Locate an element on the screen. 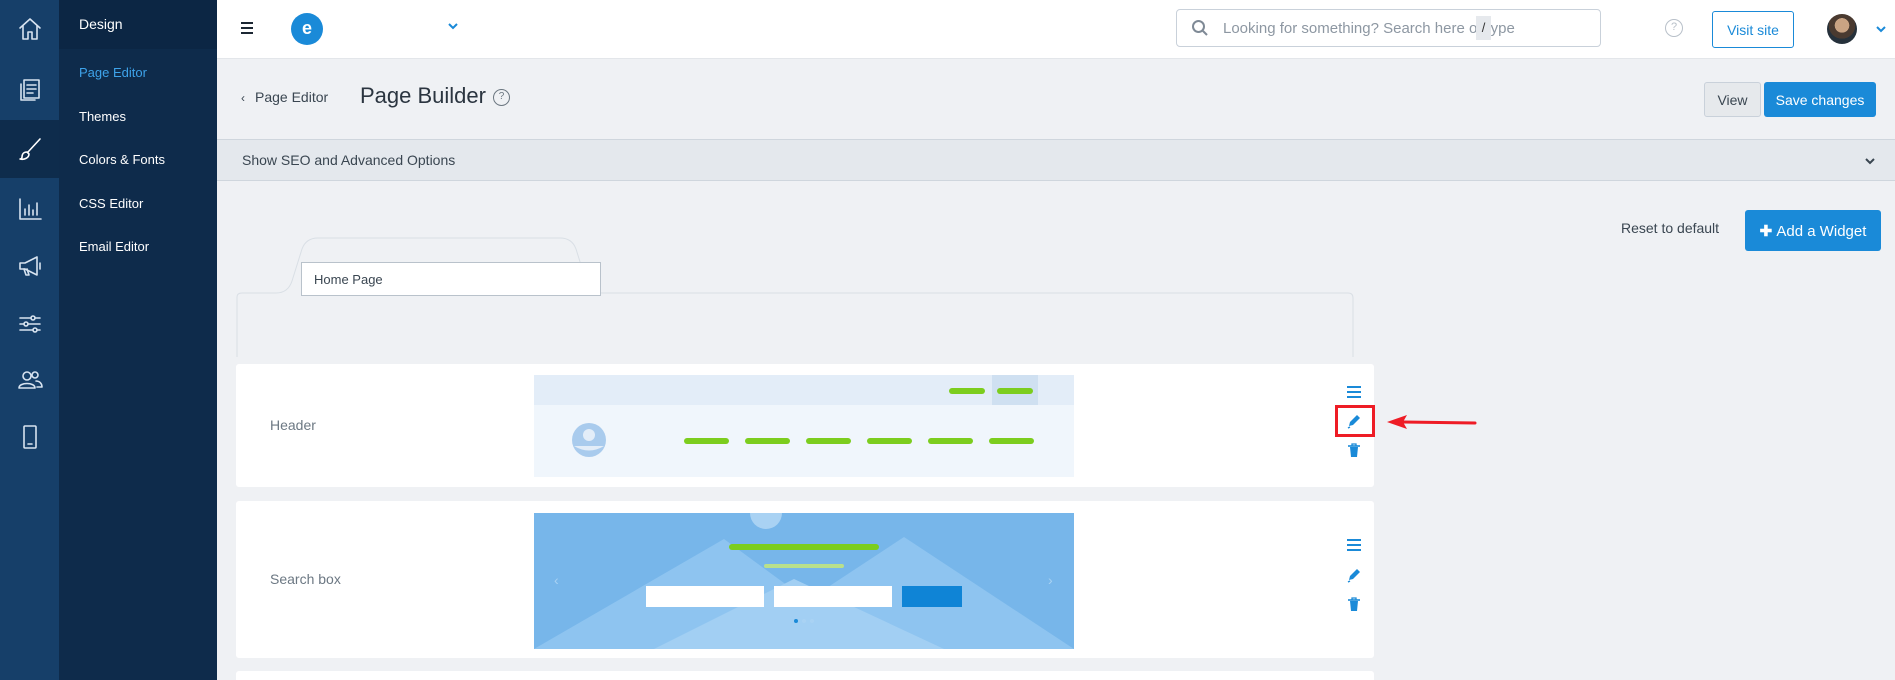 This screenshot has height=680, width=1895. subnav-heading: Design is located at coordinates (138, 24).